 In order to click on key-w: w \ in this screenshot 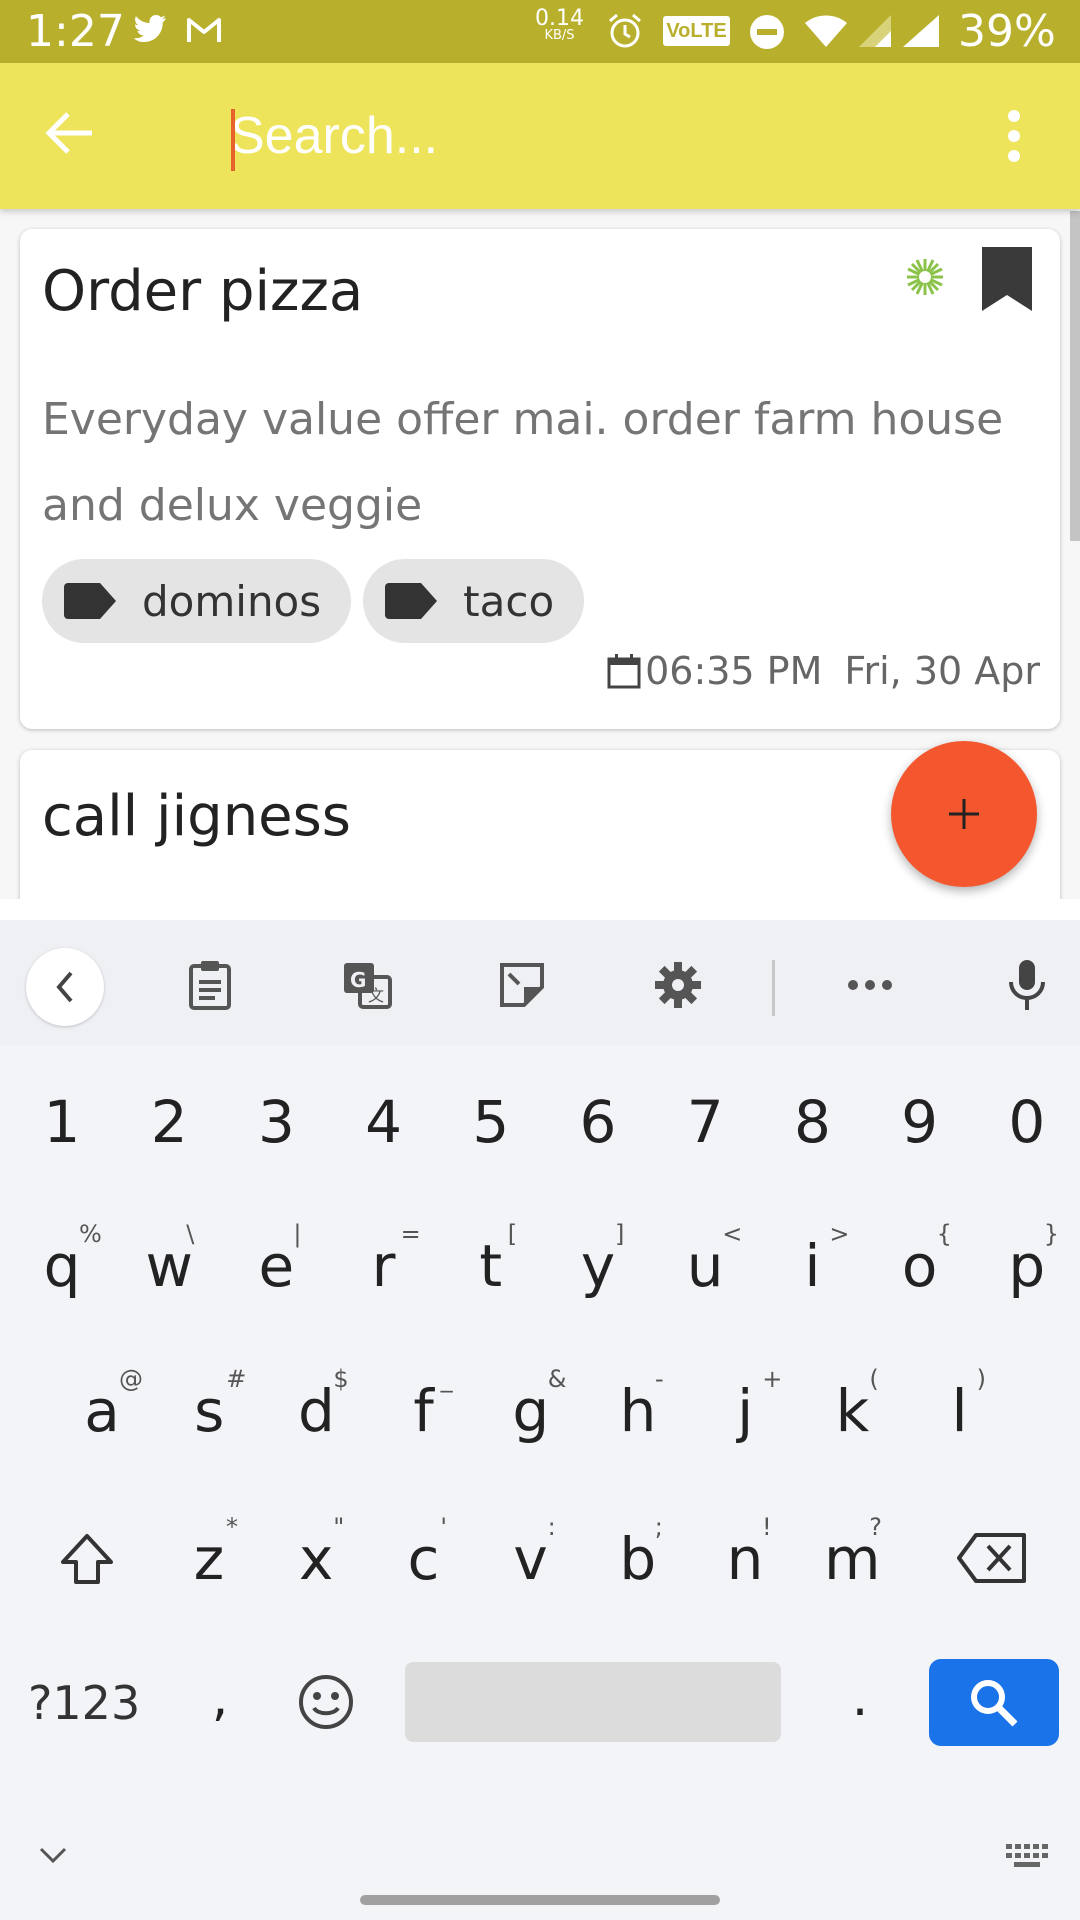, I will do `click(169, 1271)`.